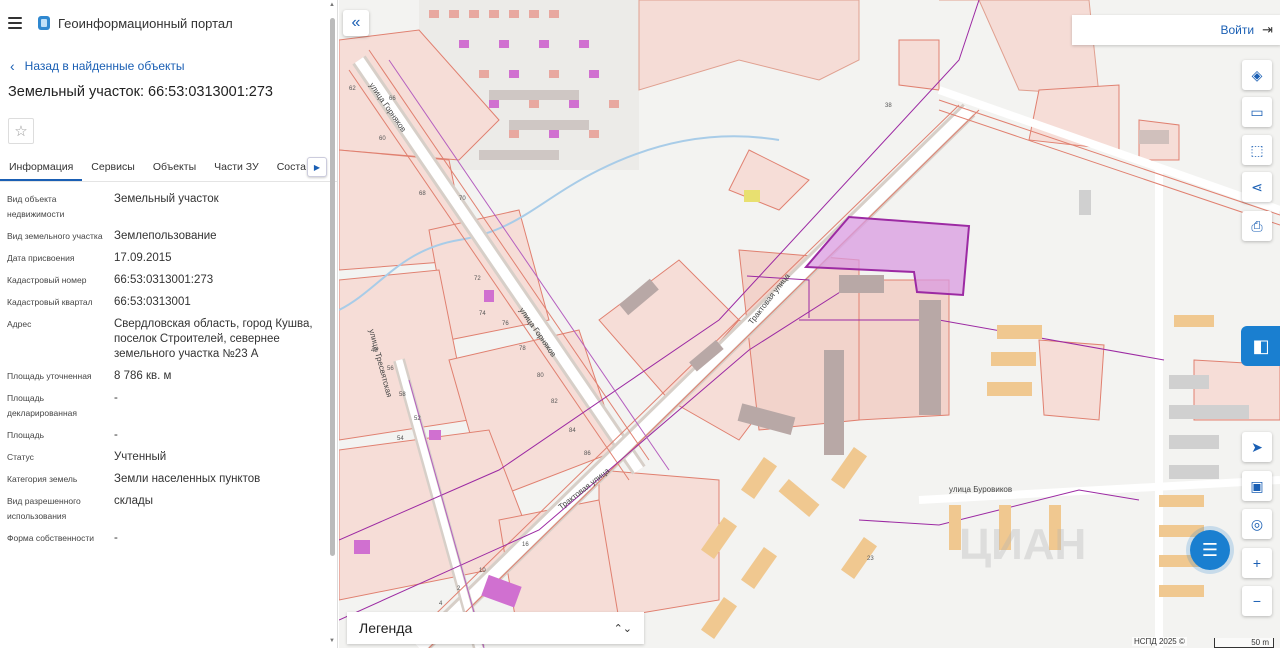 This screenshot has height=648, width=1280. What do you see at coordinates (572, 431) in the screenshot?
I see `house-number: 84` at bounding box center [572, 431].